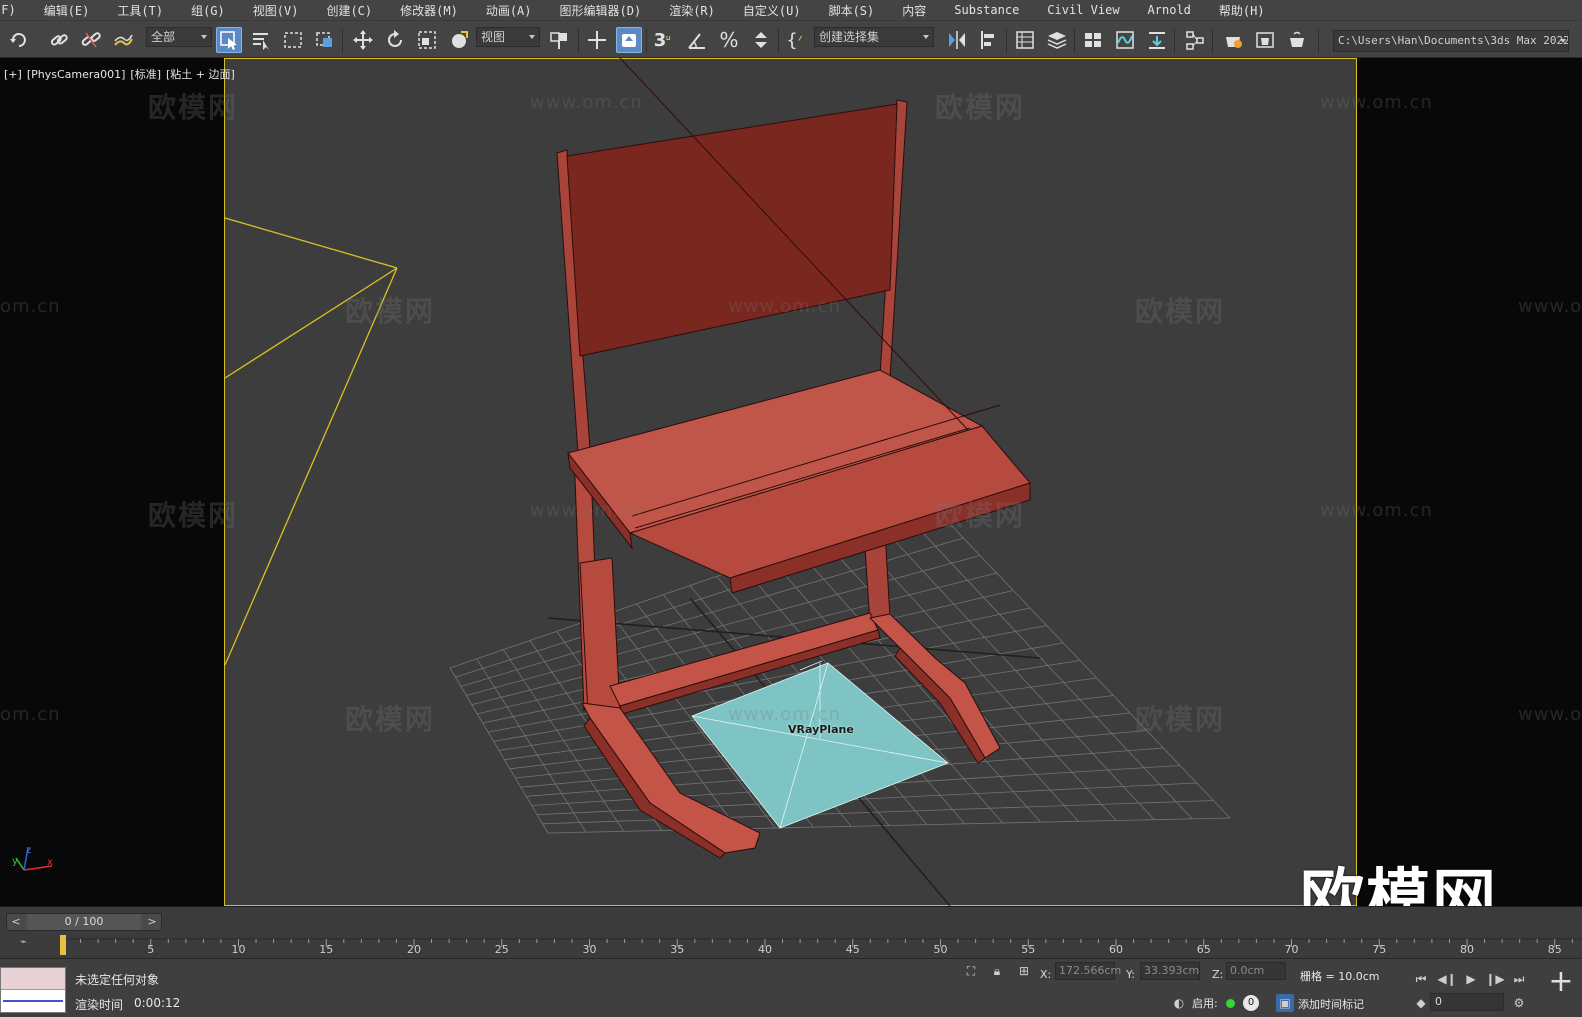 The image size is (1582, 1017). I want to click on percent-snap-icon: %, so click(729, 40).